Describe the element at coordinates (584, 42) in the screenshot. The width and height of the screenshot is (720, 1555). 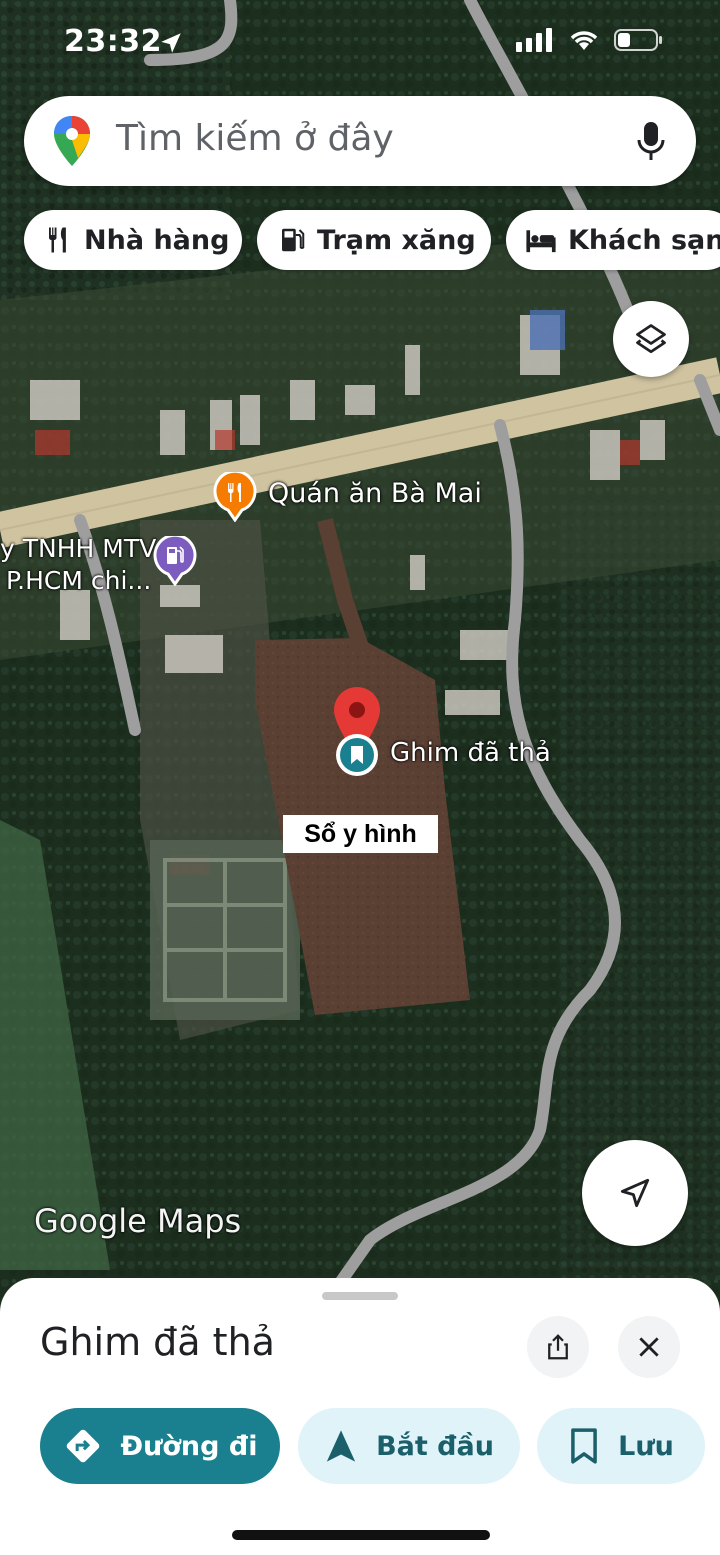
I see `wifi-icon` at that location.